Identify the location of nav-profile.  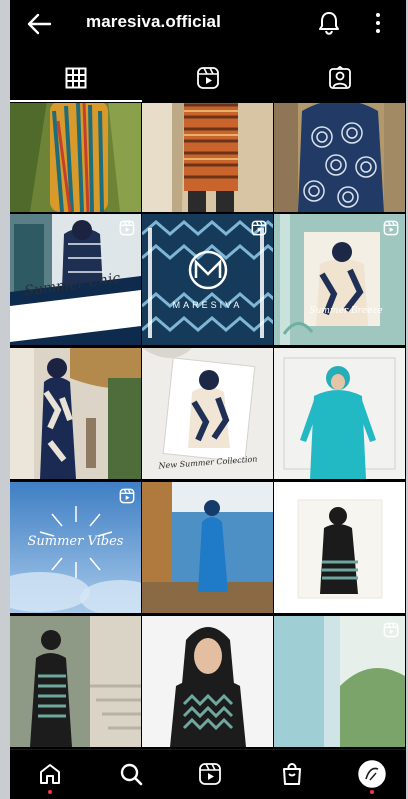
(372, 774).